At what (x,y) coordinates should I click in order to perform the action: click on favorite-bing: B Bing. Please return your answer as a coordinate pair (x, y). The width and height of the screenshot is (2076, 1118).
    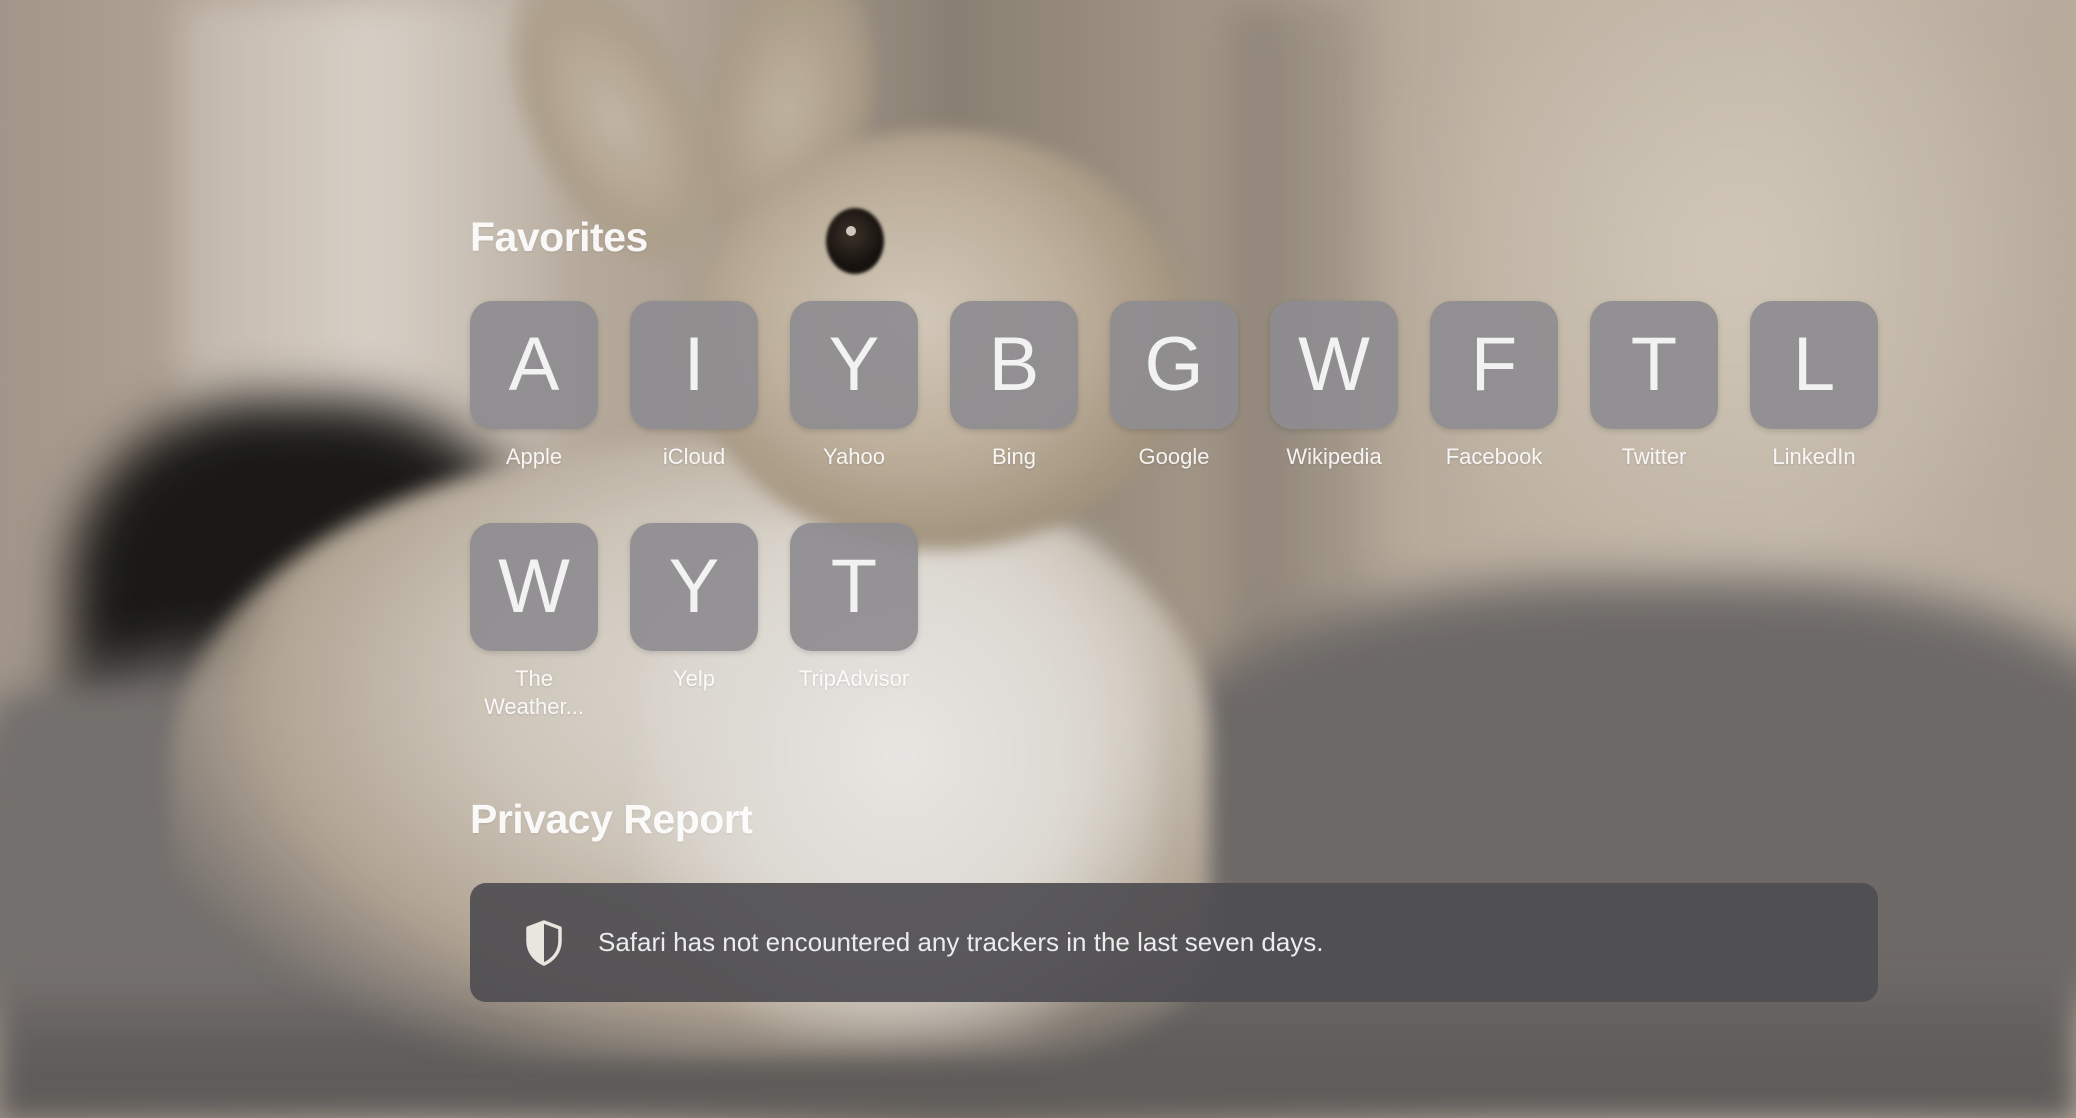
    Looking at the image, I should click on (1014, 386).